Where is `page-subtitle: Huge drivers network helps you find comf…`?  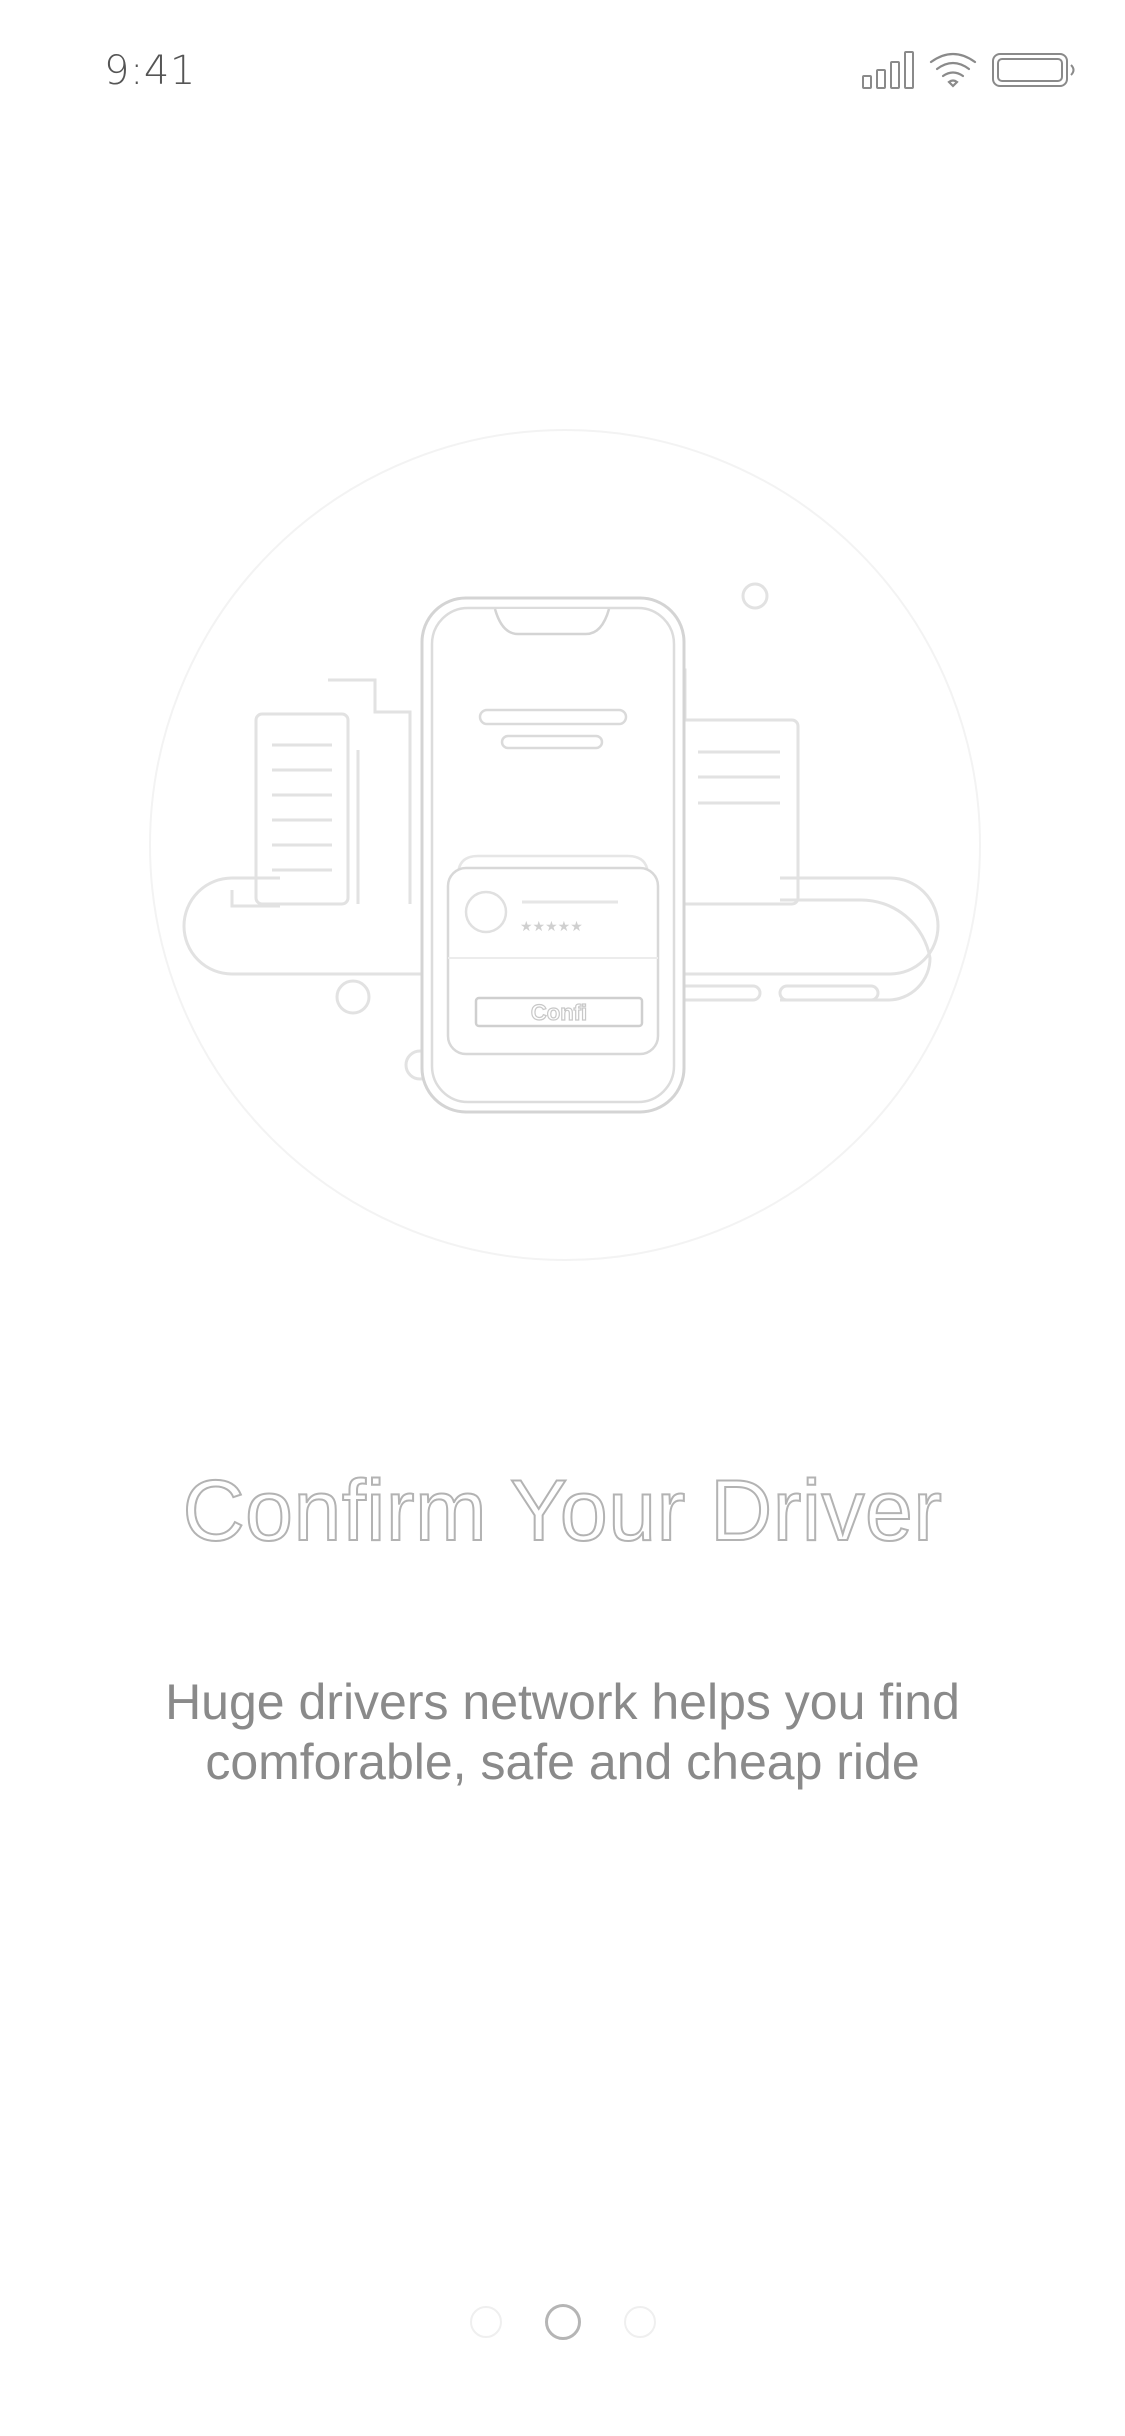
page-subtitle: Huge drivers network helps you find comf… is located at coordinates (562, 1732).